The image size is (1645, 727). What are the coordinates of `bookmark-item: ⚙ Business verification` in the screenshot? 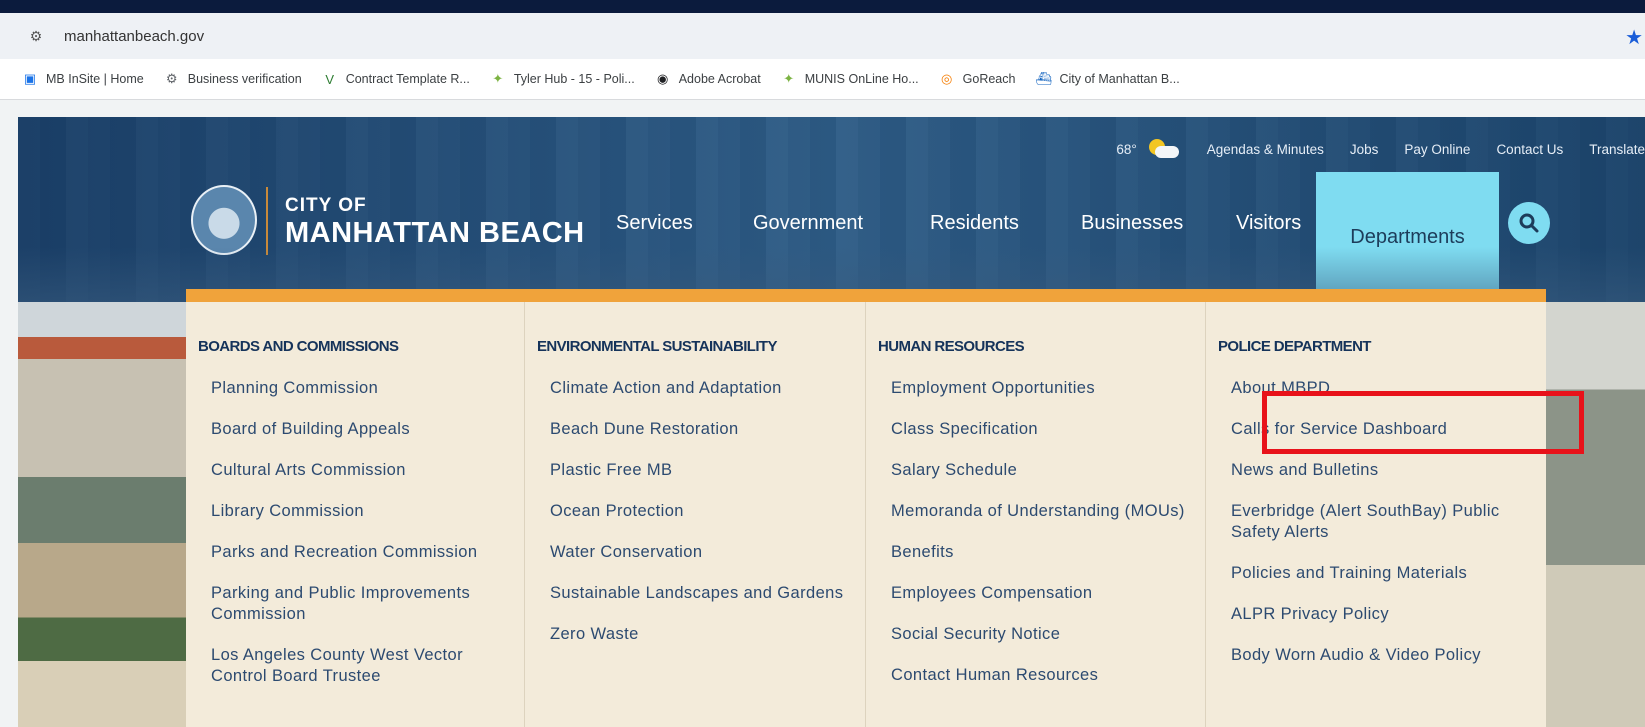 It's located at (233, 79).